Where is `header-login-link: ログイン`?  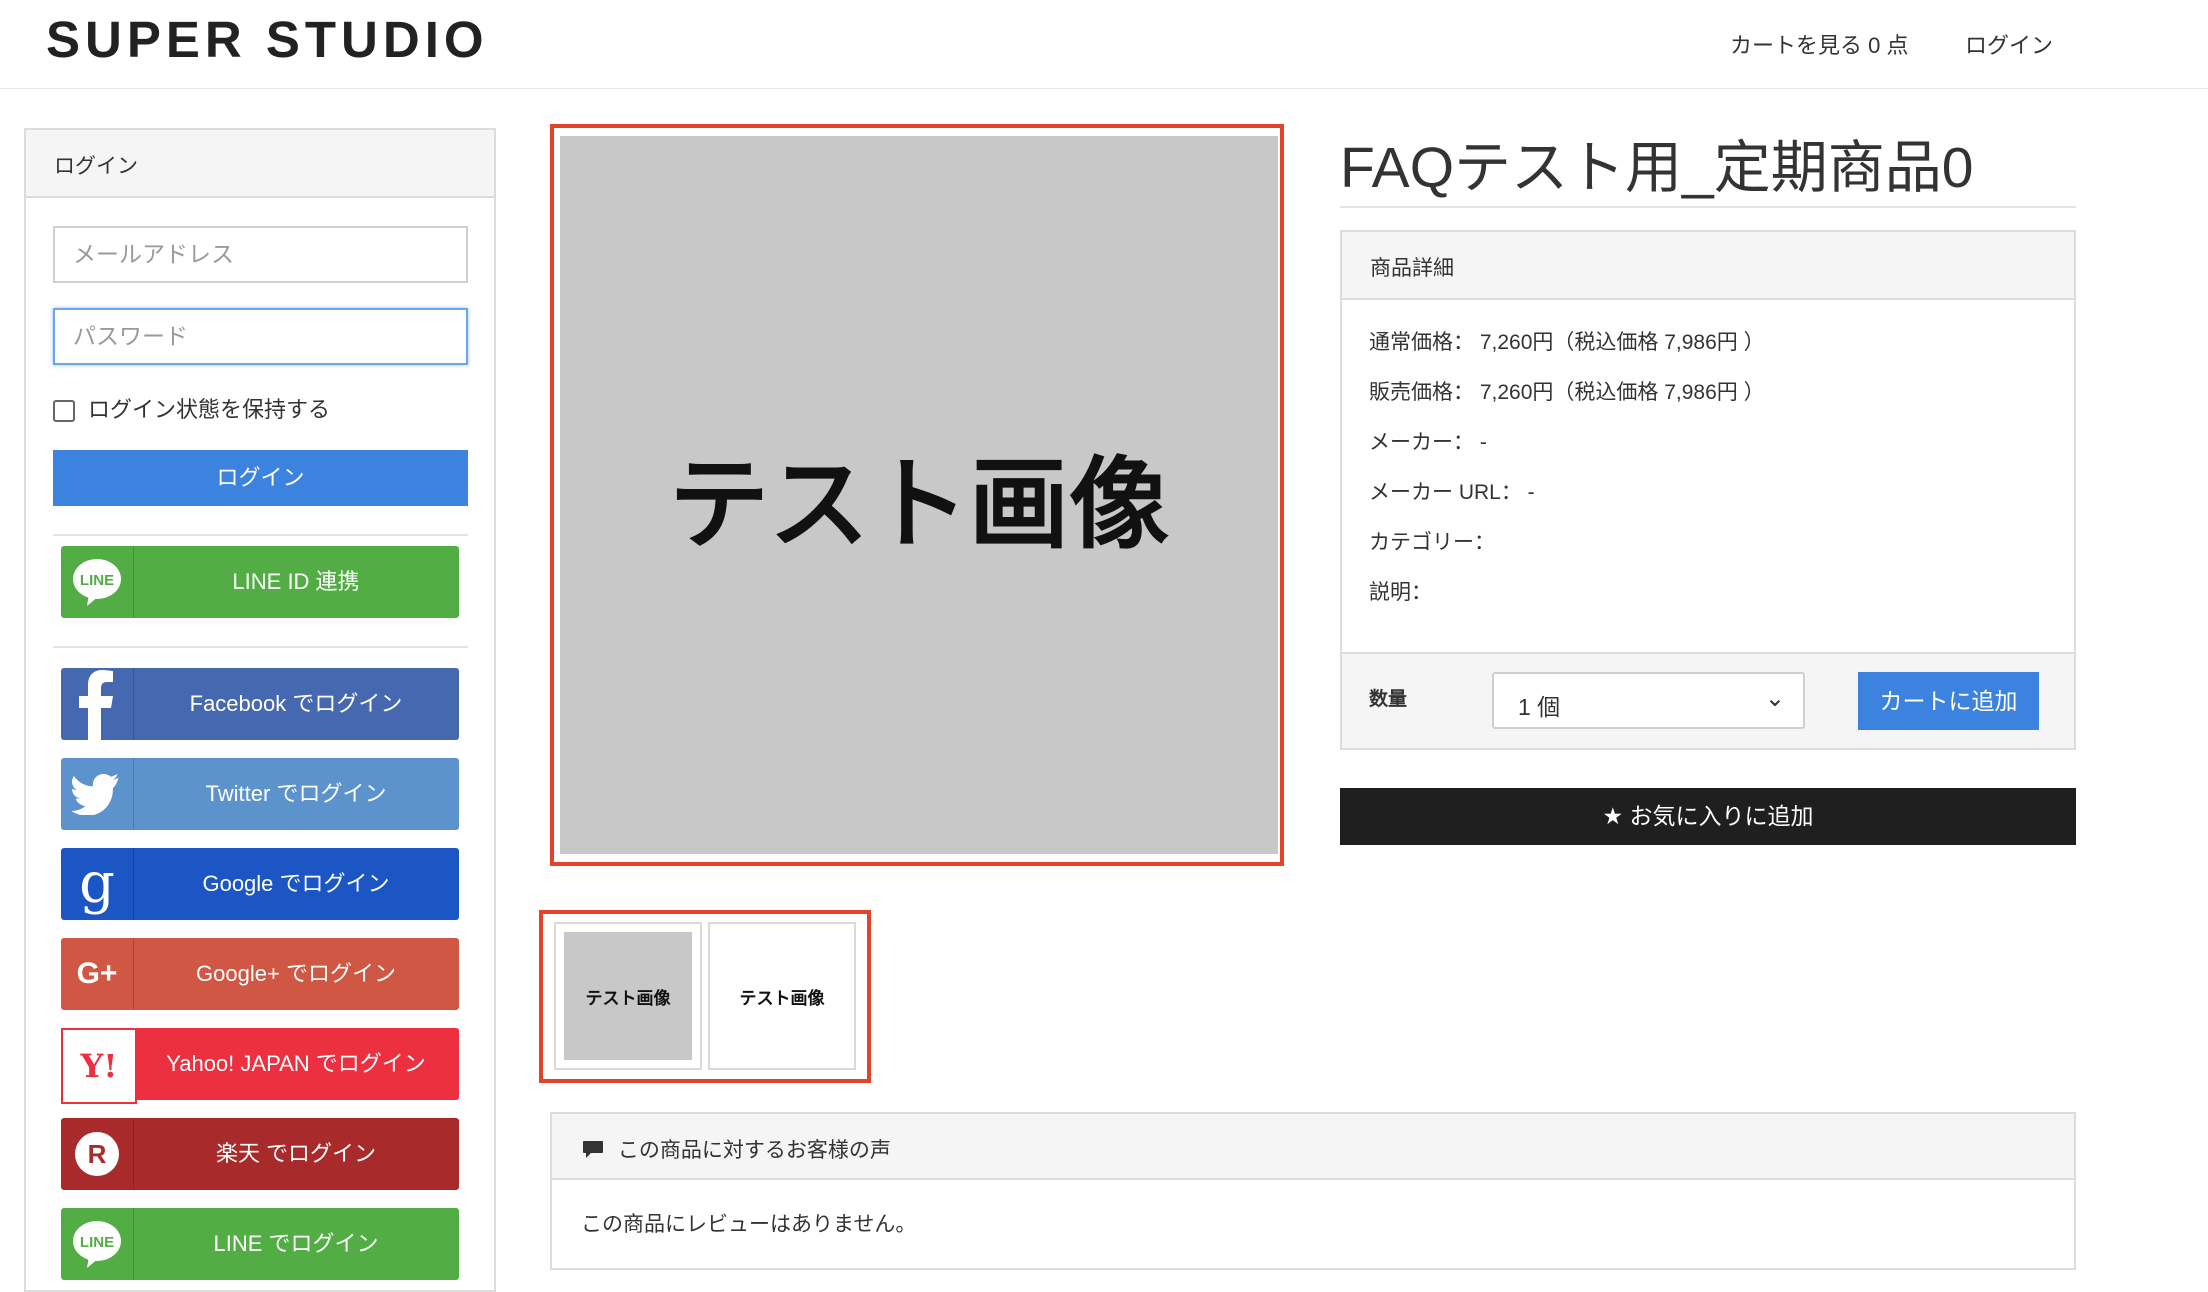 header-login-link: ログイン is located at coordinates (2009, 44).